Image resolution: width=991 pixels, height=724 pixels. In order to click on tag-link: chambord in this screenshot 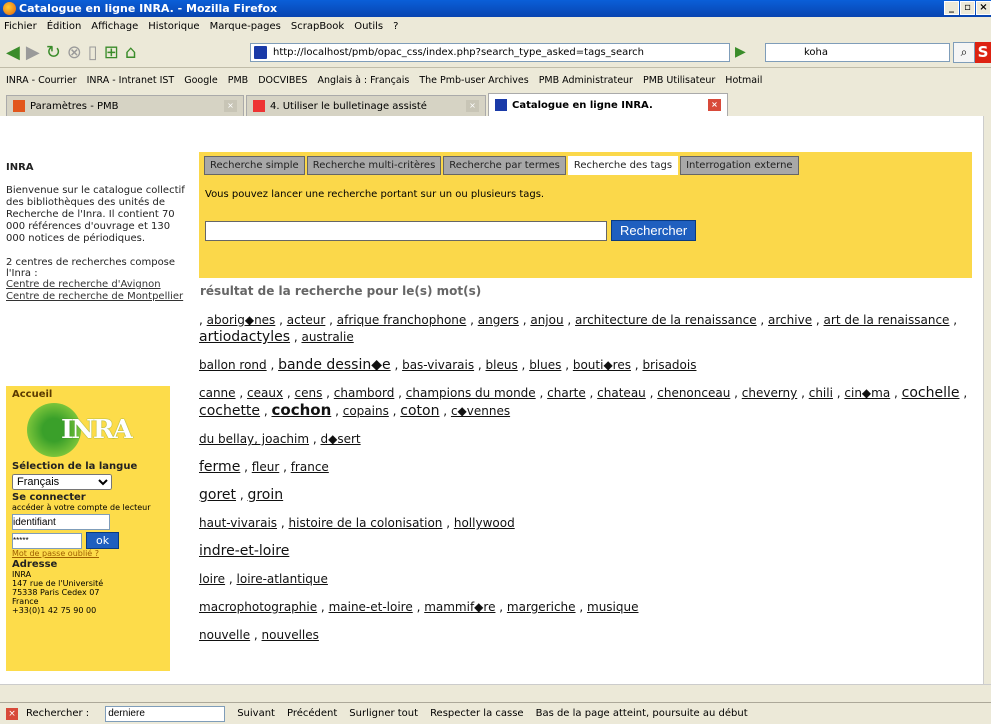, I will do `click(364, 393)`.